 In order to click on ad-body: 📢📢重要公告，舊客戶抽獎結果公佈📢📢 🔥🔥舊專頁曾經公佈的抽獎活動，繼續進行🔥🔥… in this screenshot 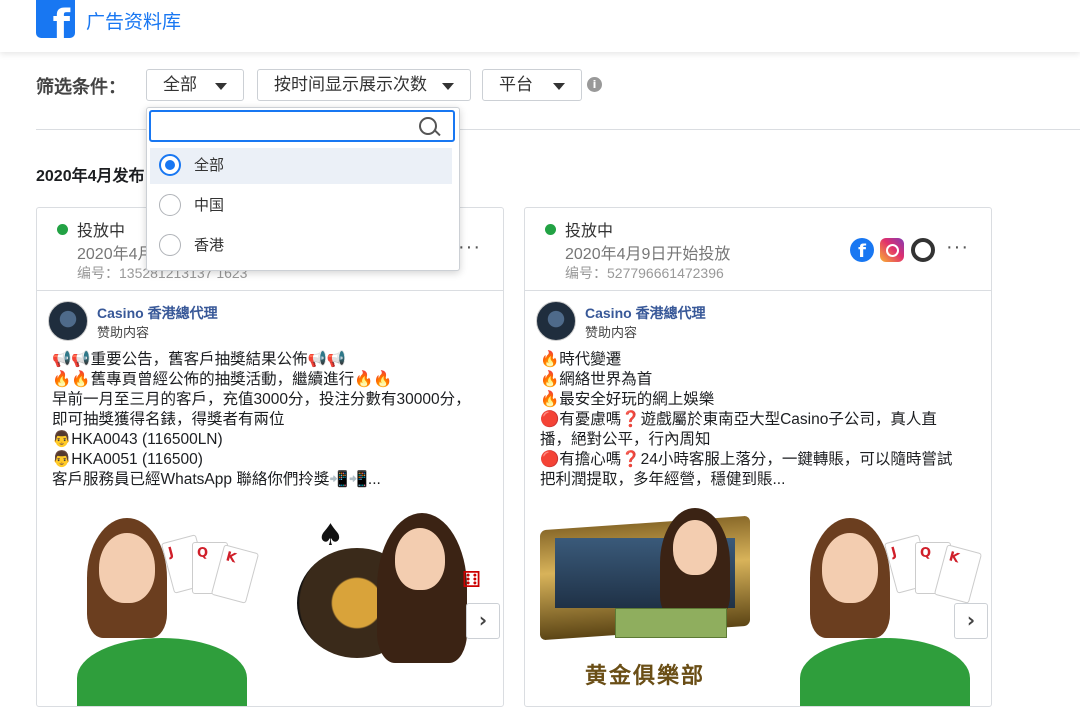, I will do `click(274, 420)`.